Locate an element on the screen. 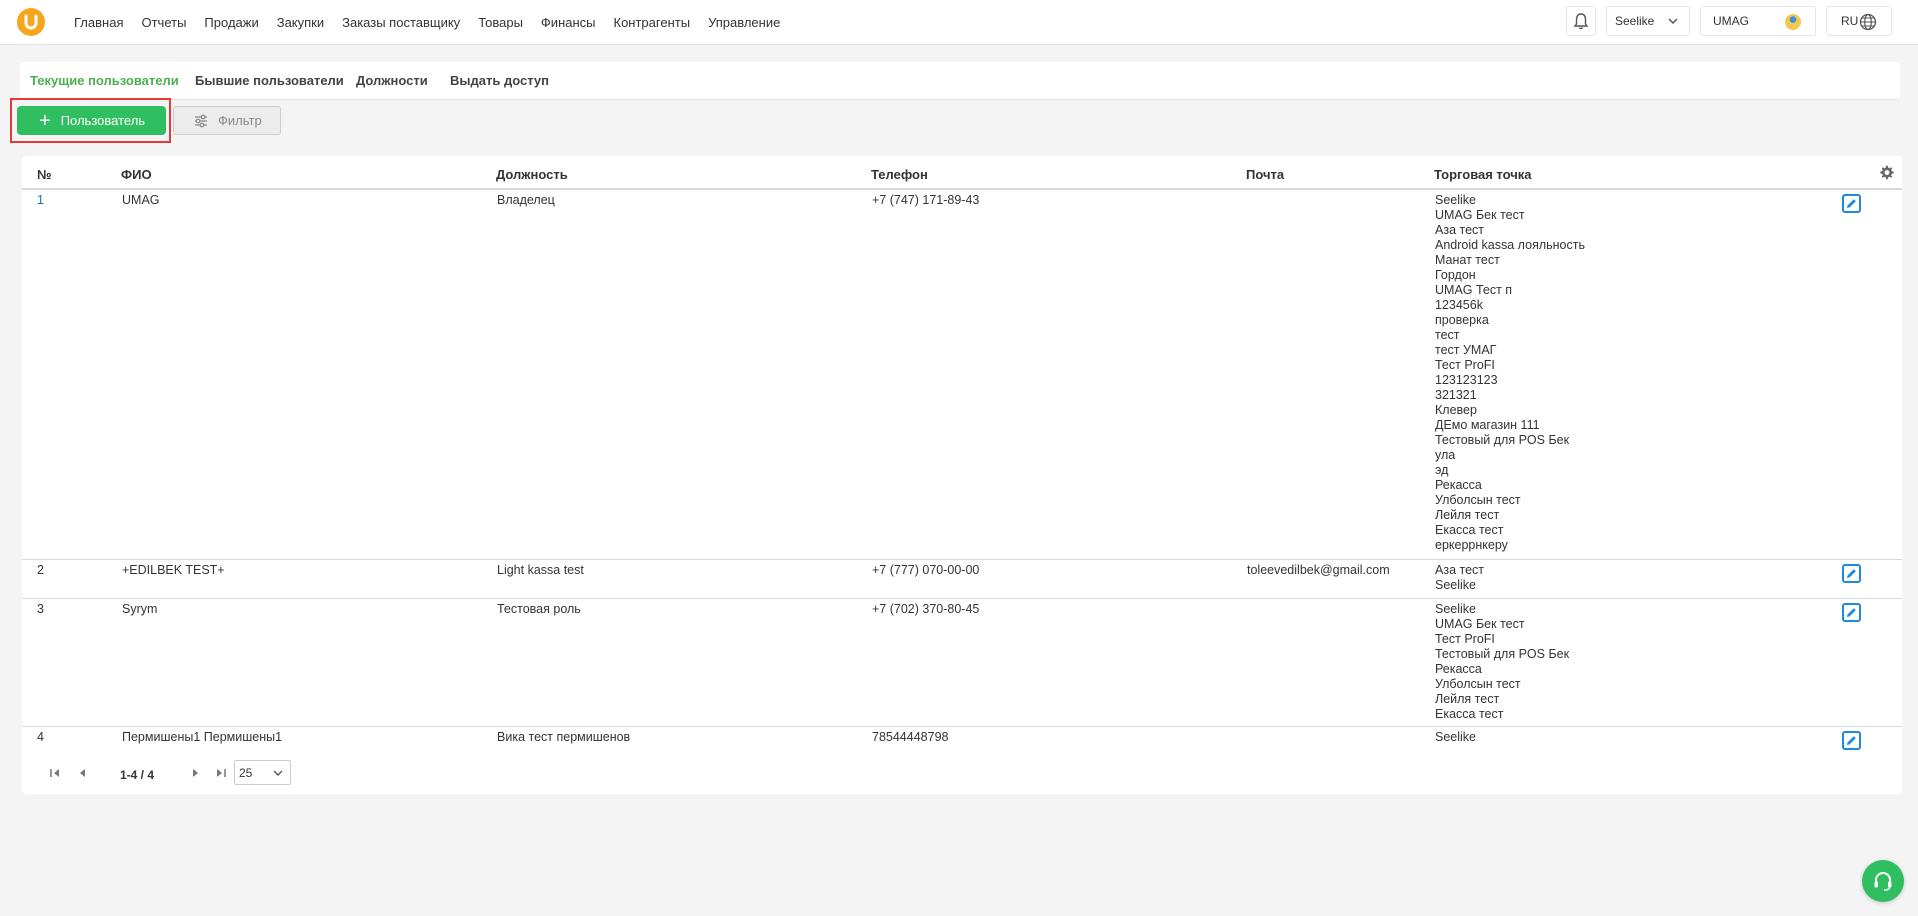 Image resolution: width=1918 pixels, height=916 pixels. store-item: Гордон is located at coordinates (1455, 275).